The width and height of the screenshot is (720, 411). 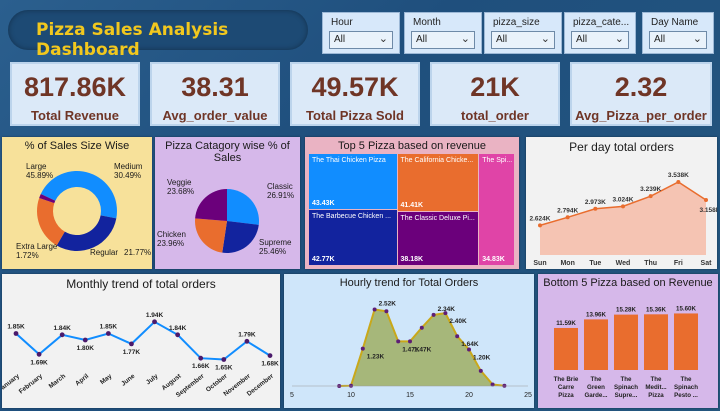 I want to click on data-label: 2.52K, so click(x=388, y=303).